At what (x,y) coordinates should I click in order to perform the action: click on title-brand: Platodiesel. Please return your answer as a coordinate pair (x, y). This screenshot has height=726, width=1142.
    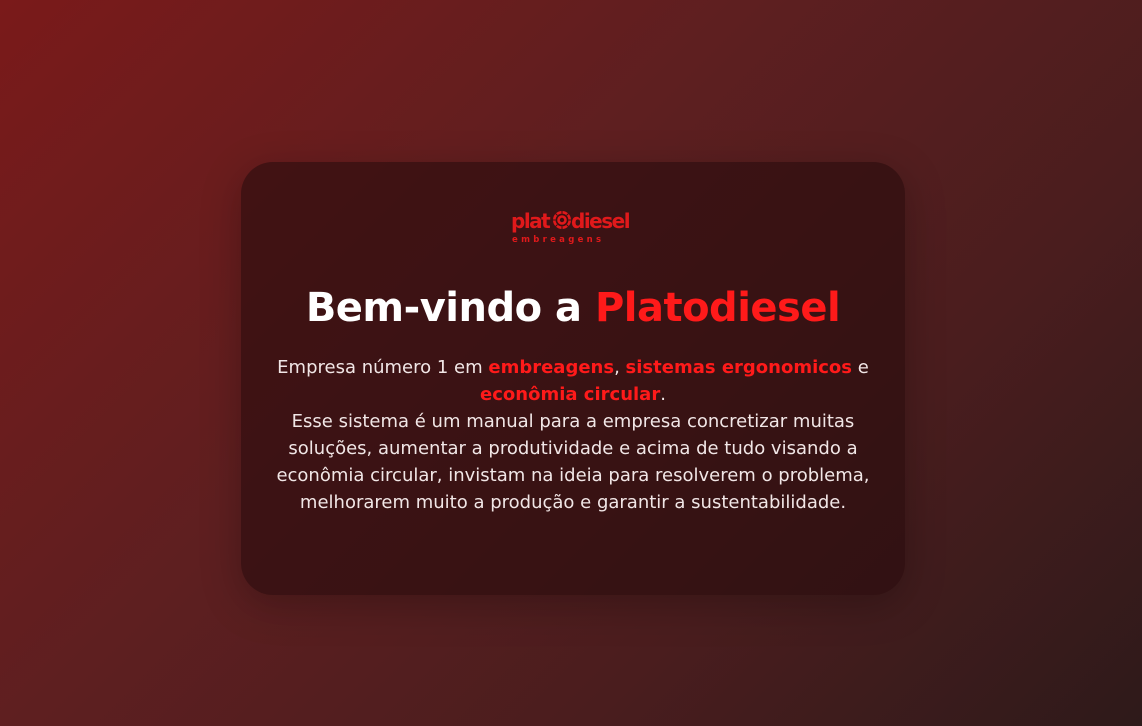
    Looking at the image, I should click on (717, 308).